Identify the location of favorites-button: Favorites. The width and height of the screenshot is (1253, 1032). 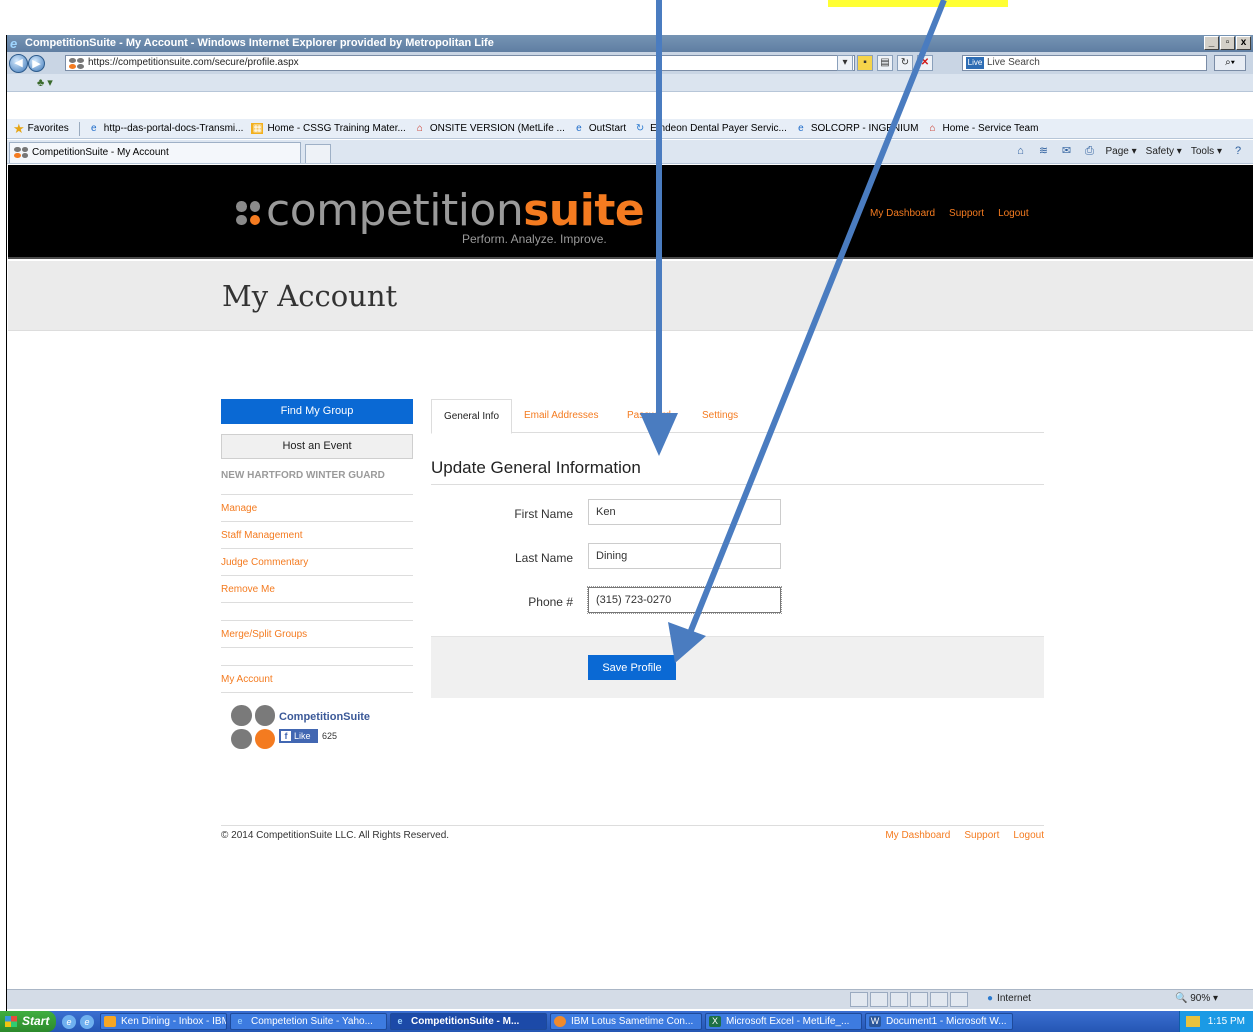
(48, 128).